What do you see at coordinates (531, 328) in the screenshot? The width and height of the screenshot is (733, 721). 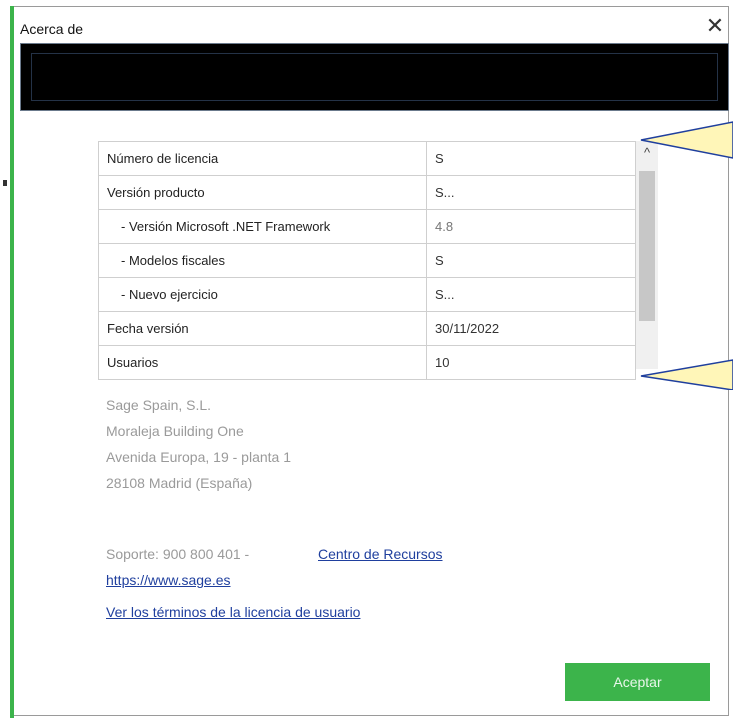 I see `row-value: 30/11/2022` at bounding box center [531, 328].